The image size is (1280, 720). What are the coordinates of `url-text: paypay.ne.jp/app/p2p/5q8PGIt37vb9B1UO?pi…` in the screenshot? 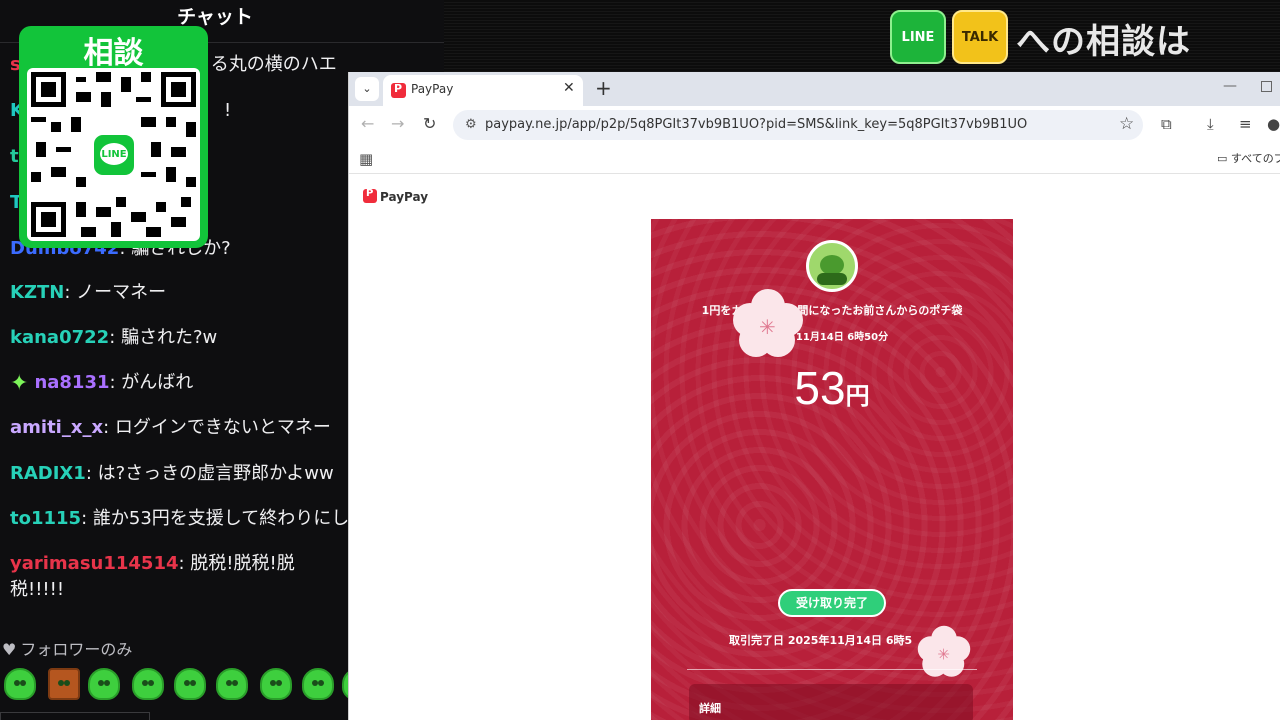 It's located at (756, 124).